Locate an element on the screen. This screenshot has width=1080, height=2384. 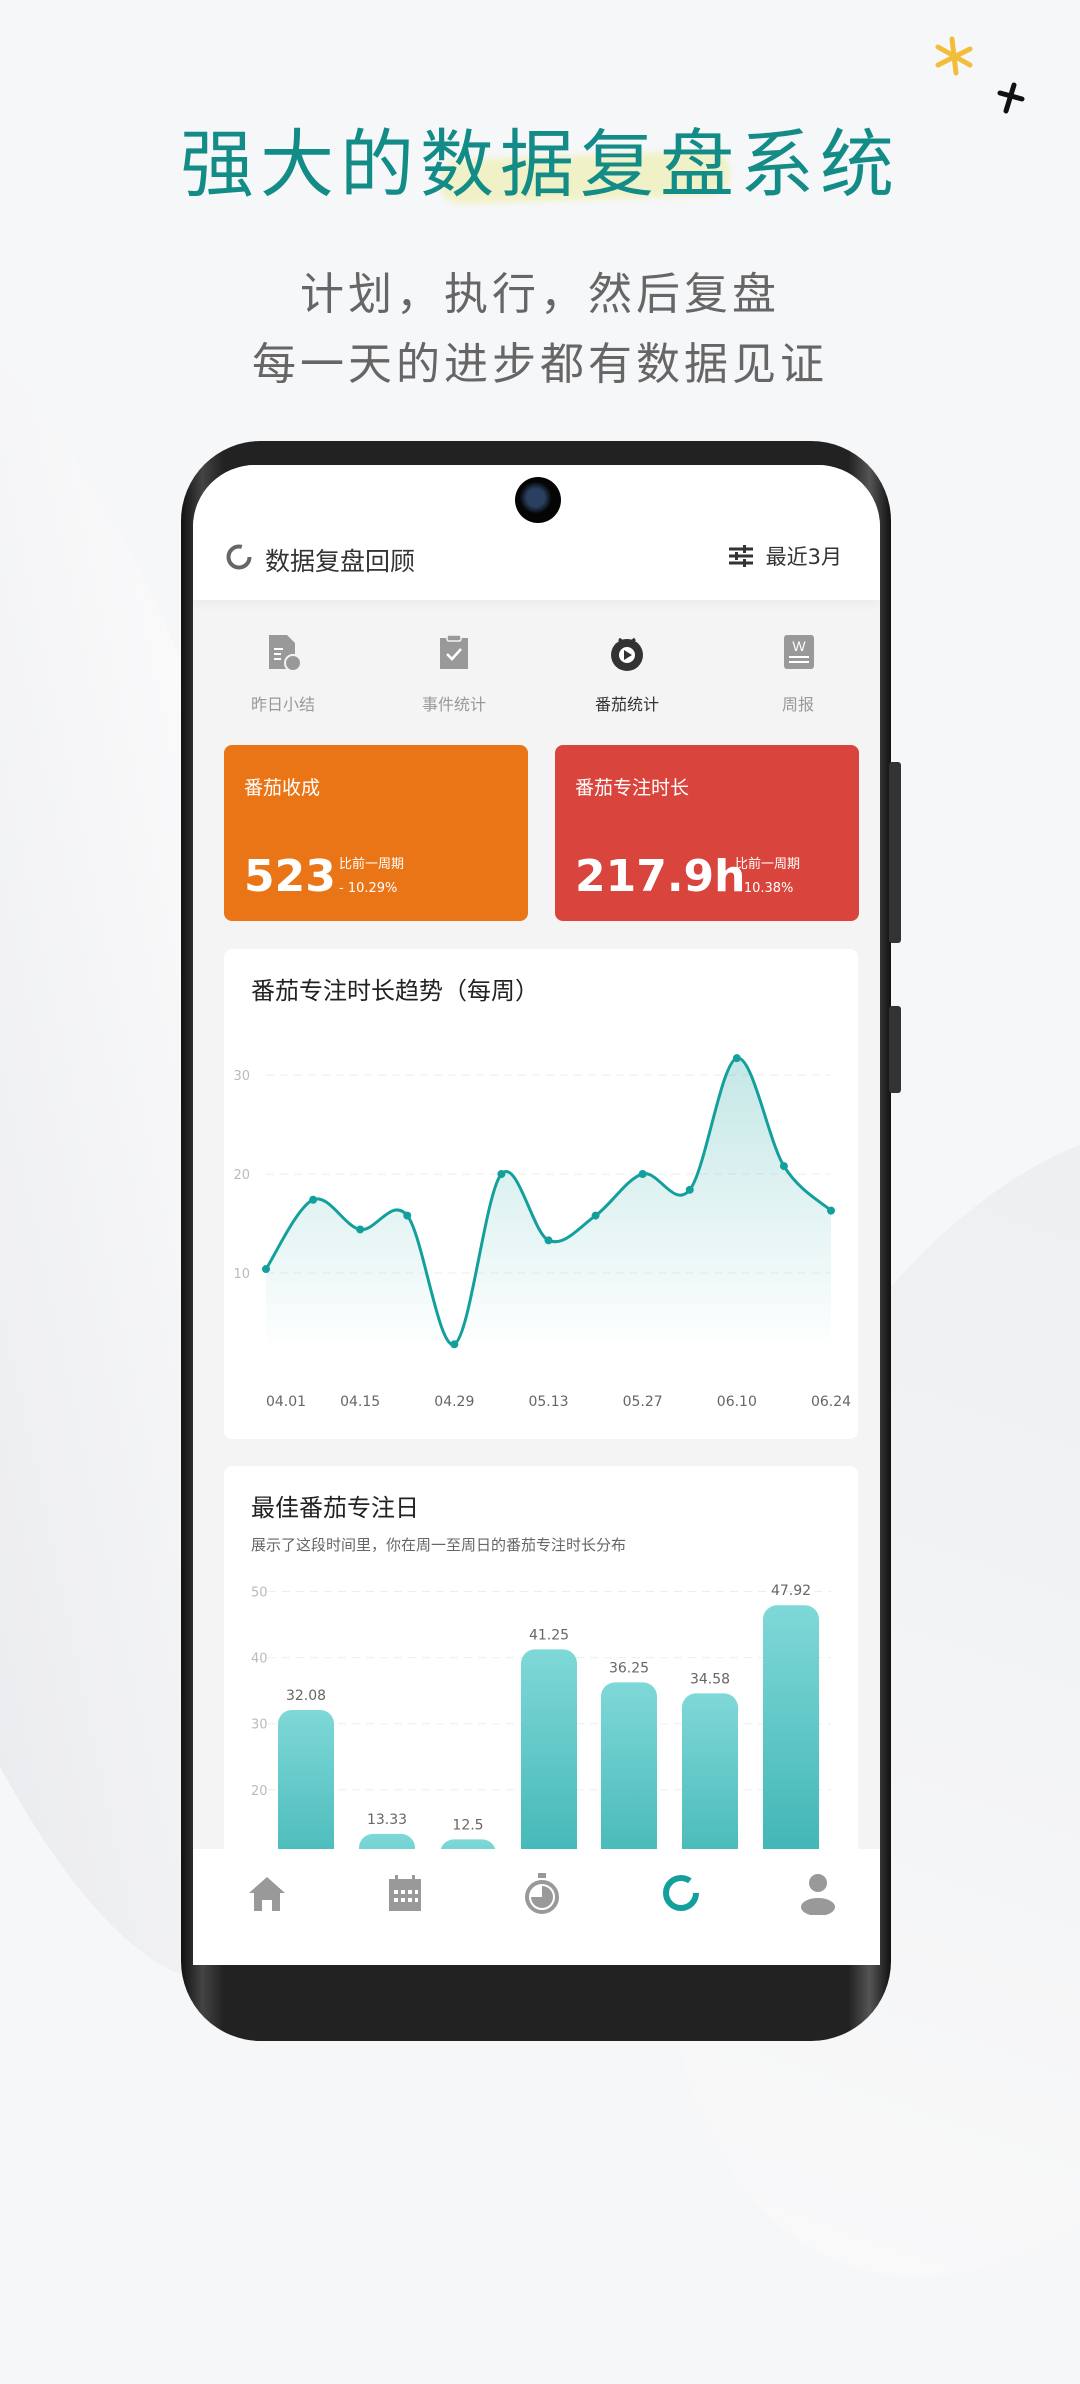
tomato-harvest-card: 番茄收成 523 比前一周期 - 10.29% is located at coordinates (376, 833).